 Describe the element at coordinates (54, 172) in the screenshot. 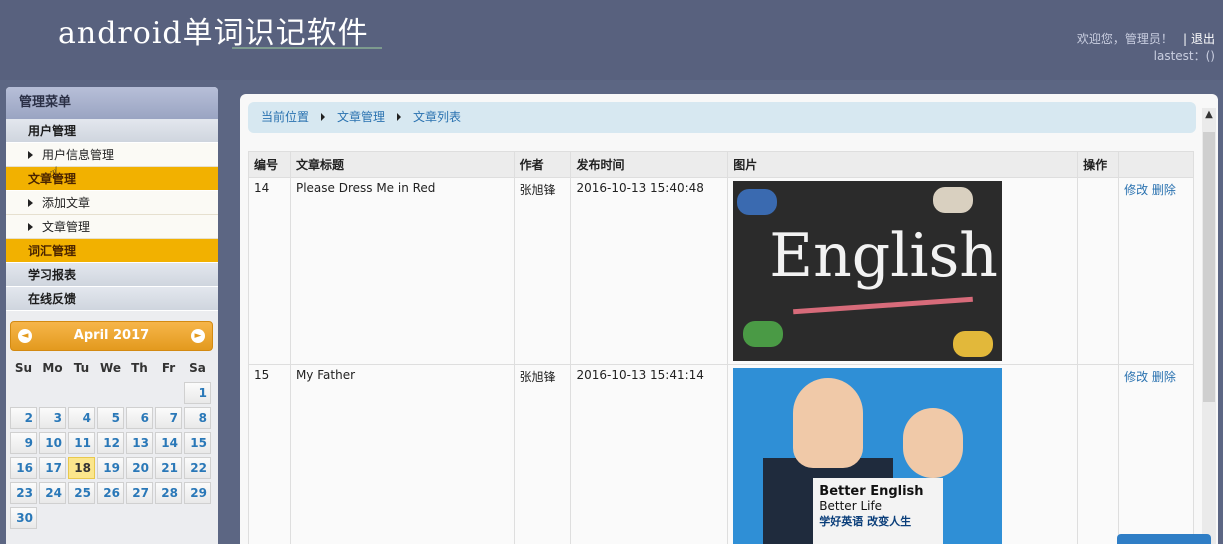

I see `hand-cursor-icon: ☝` at that location.